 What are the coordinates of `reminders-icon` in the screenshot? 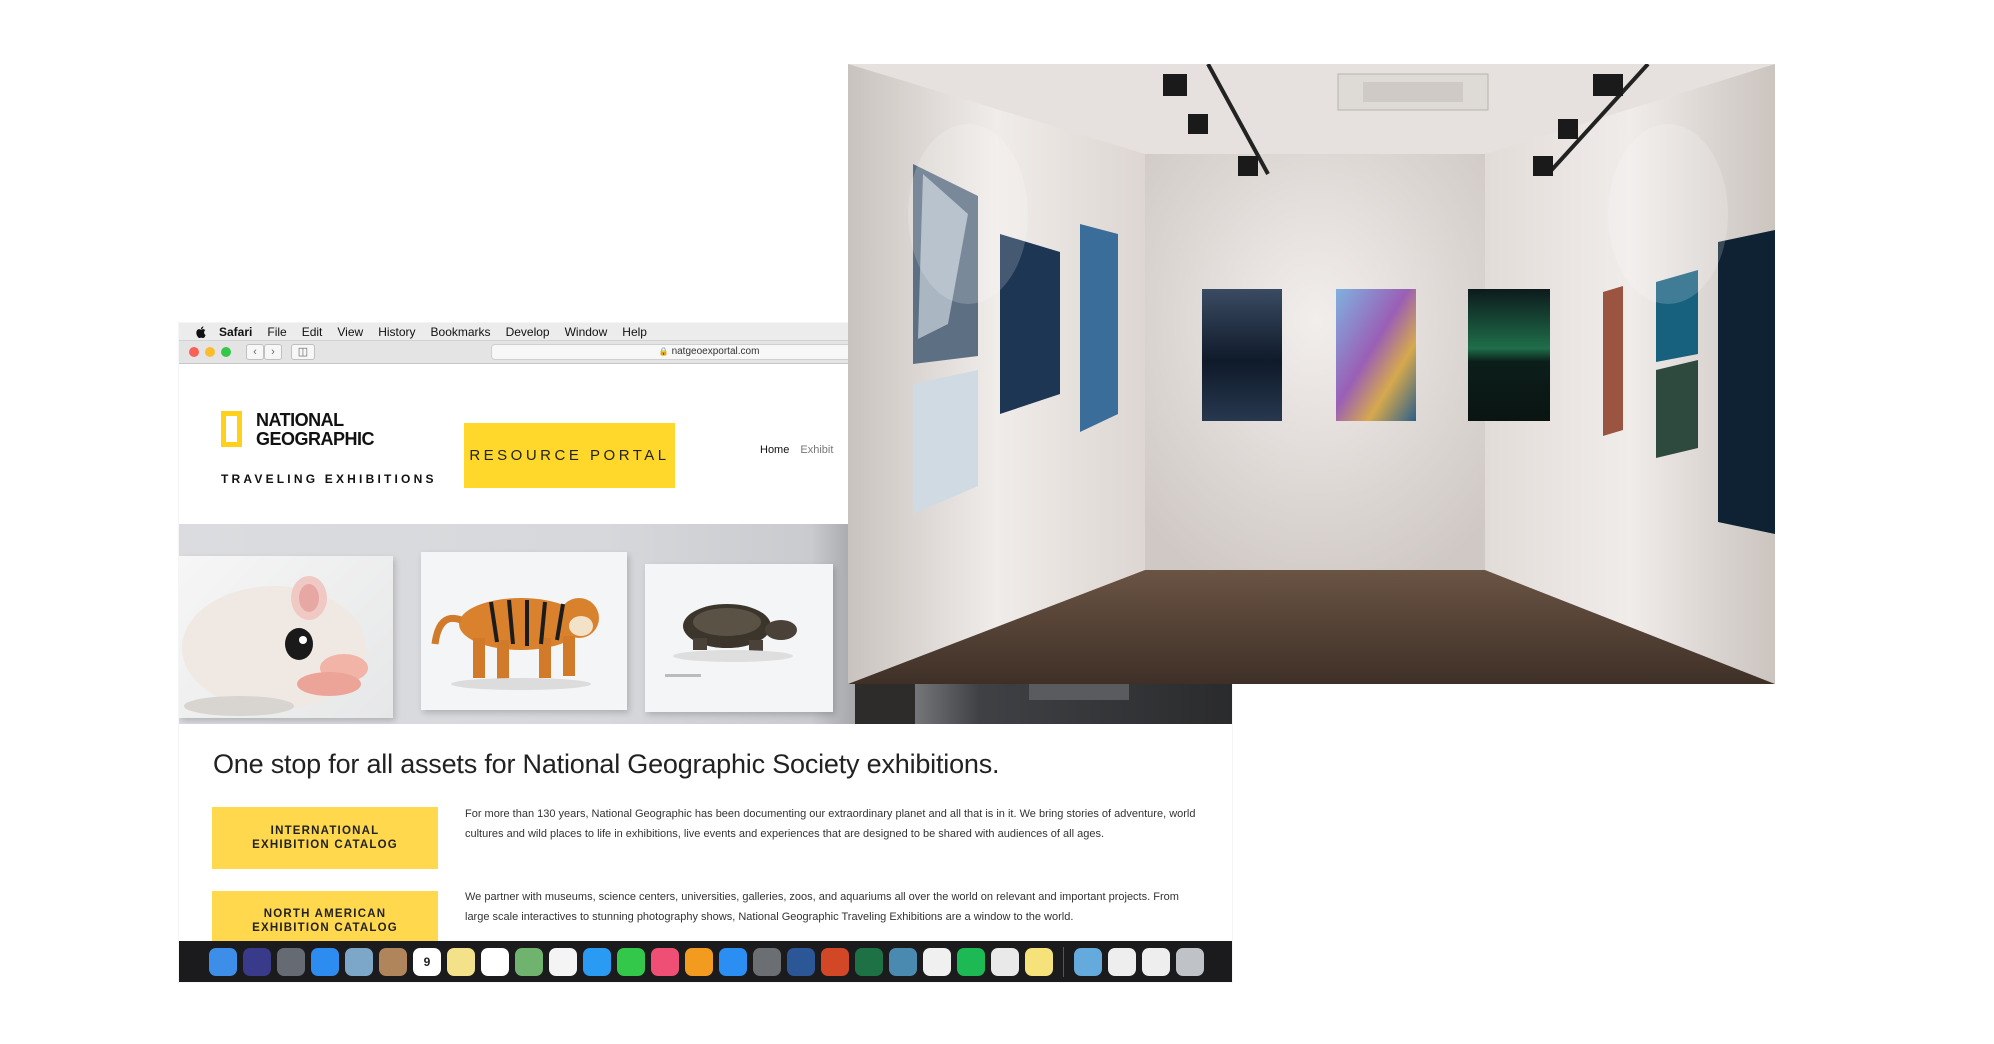 It's located at (495, 961).